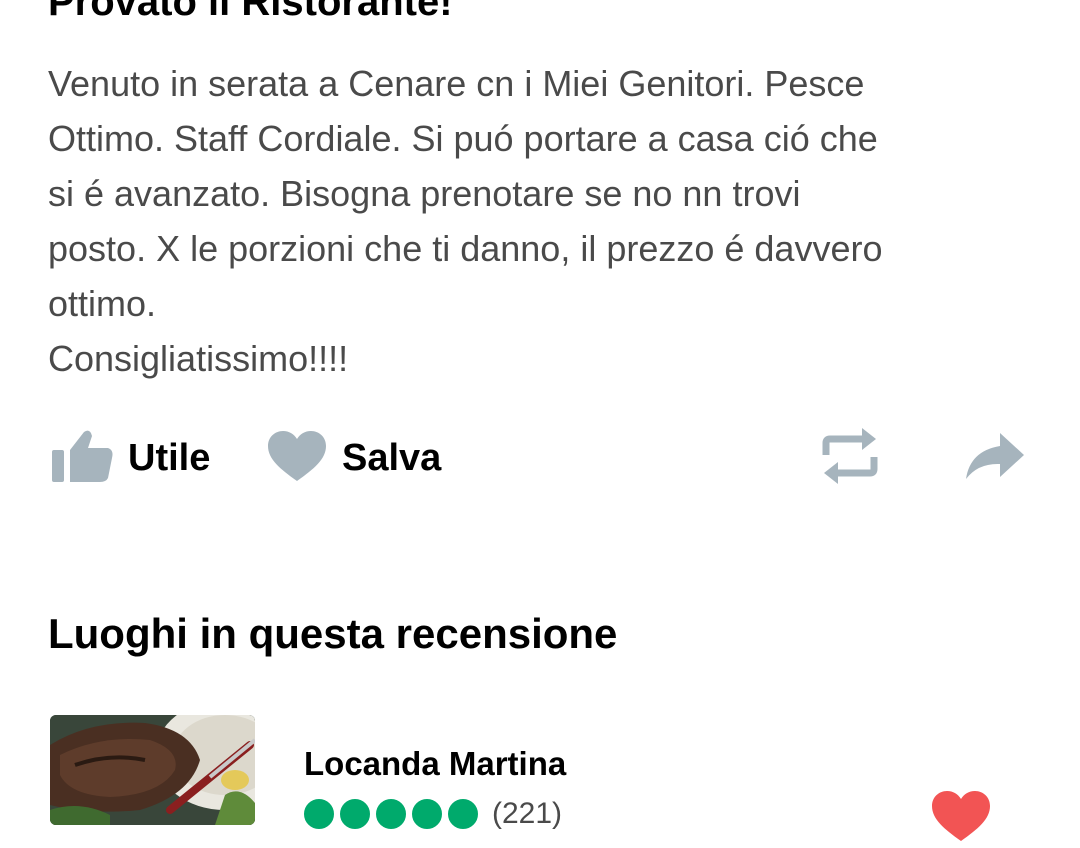  I want to click on share-button, so click(995, 458).